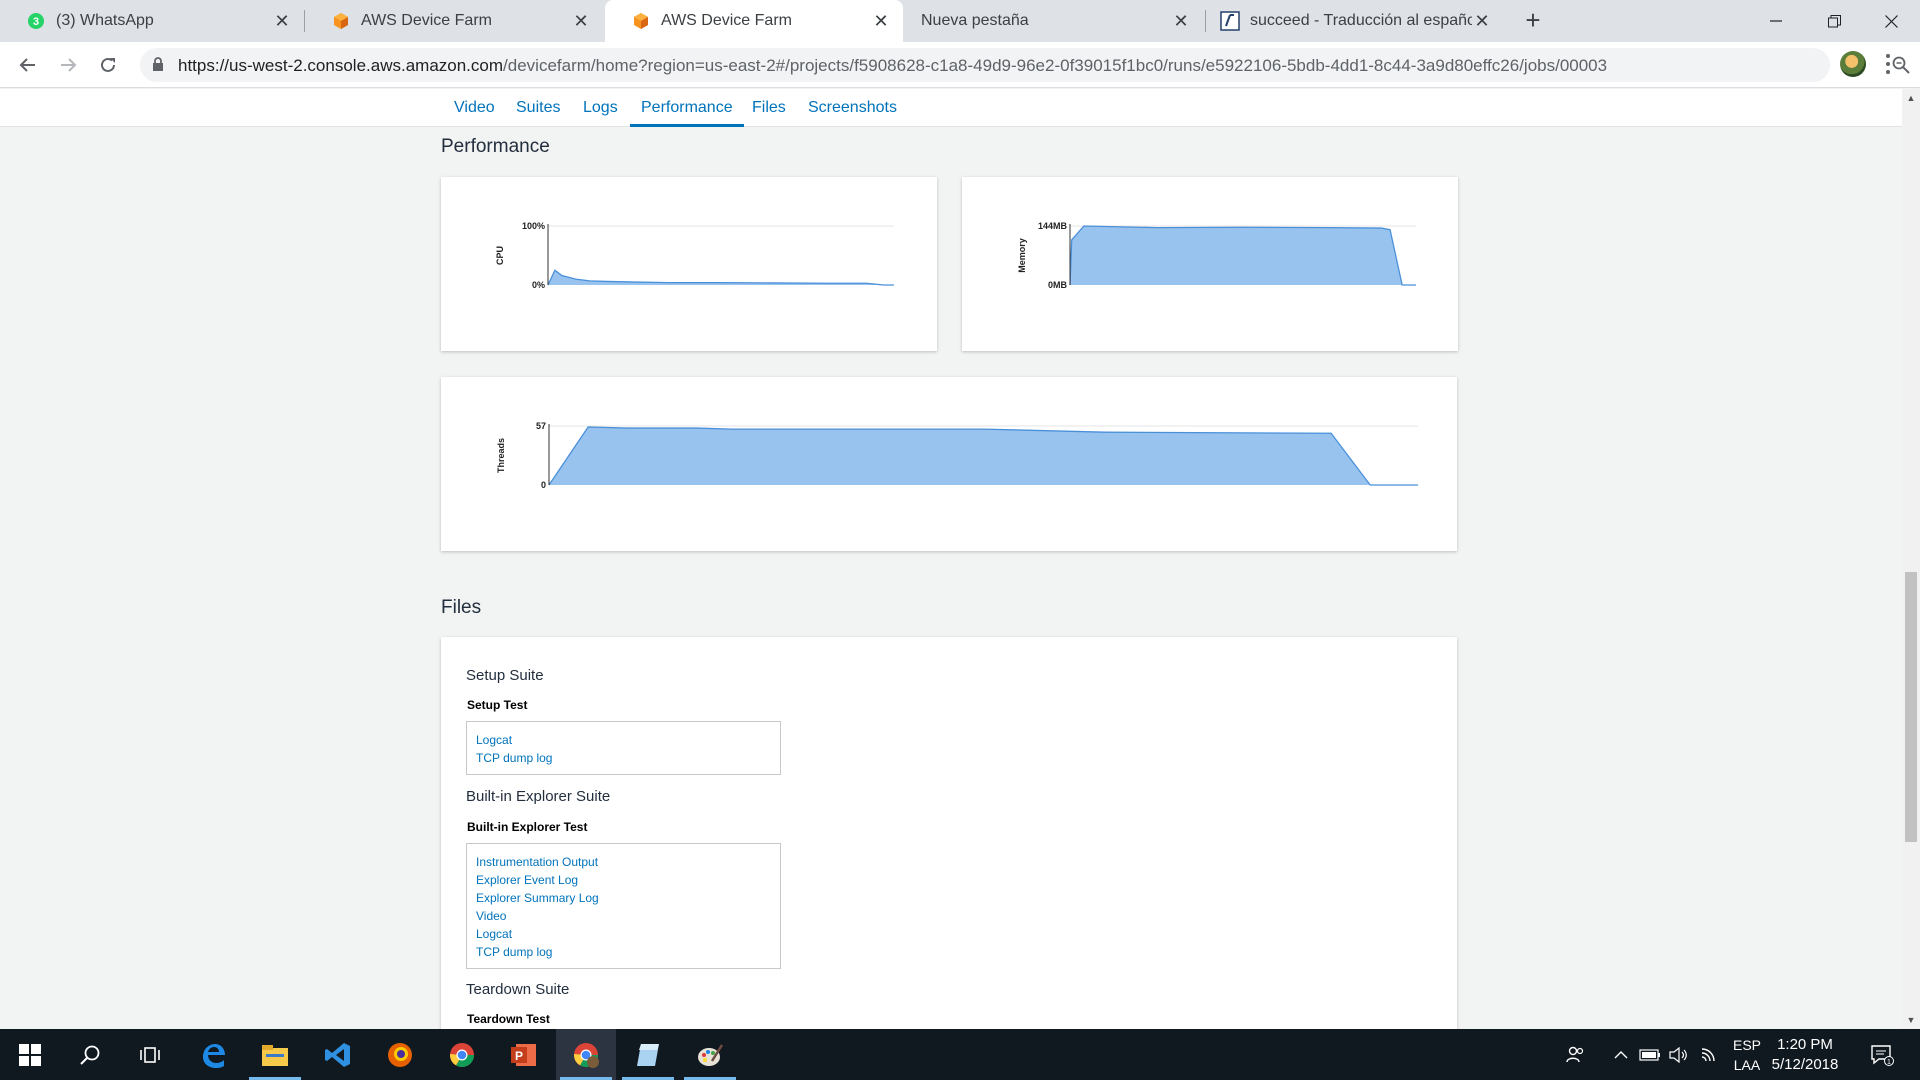 The image size is (1920, 1080). Describe the element at coordinates (1053, 226) in the screenshot. I see `y-tick-label: 144MB` at that location.